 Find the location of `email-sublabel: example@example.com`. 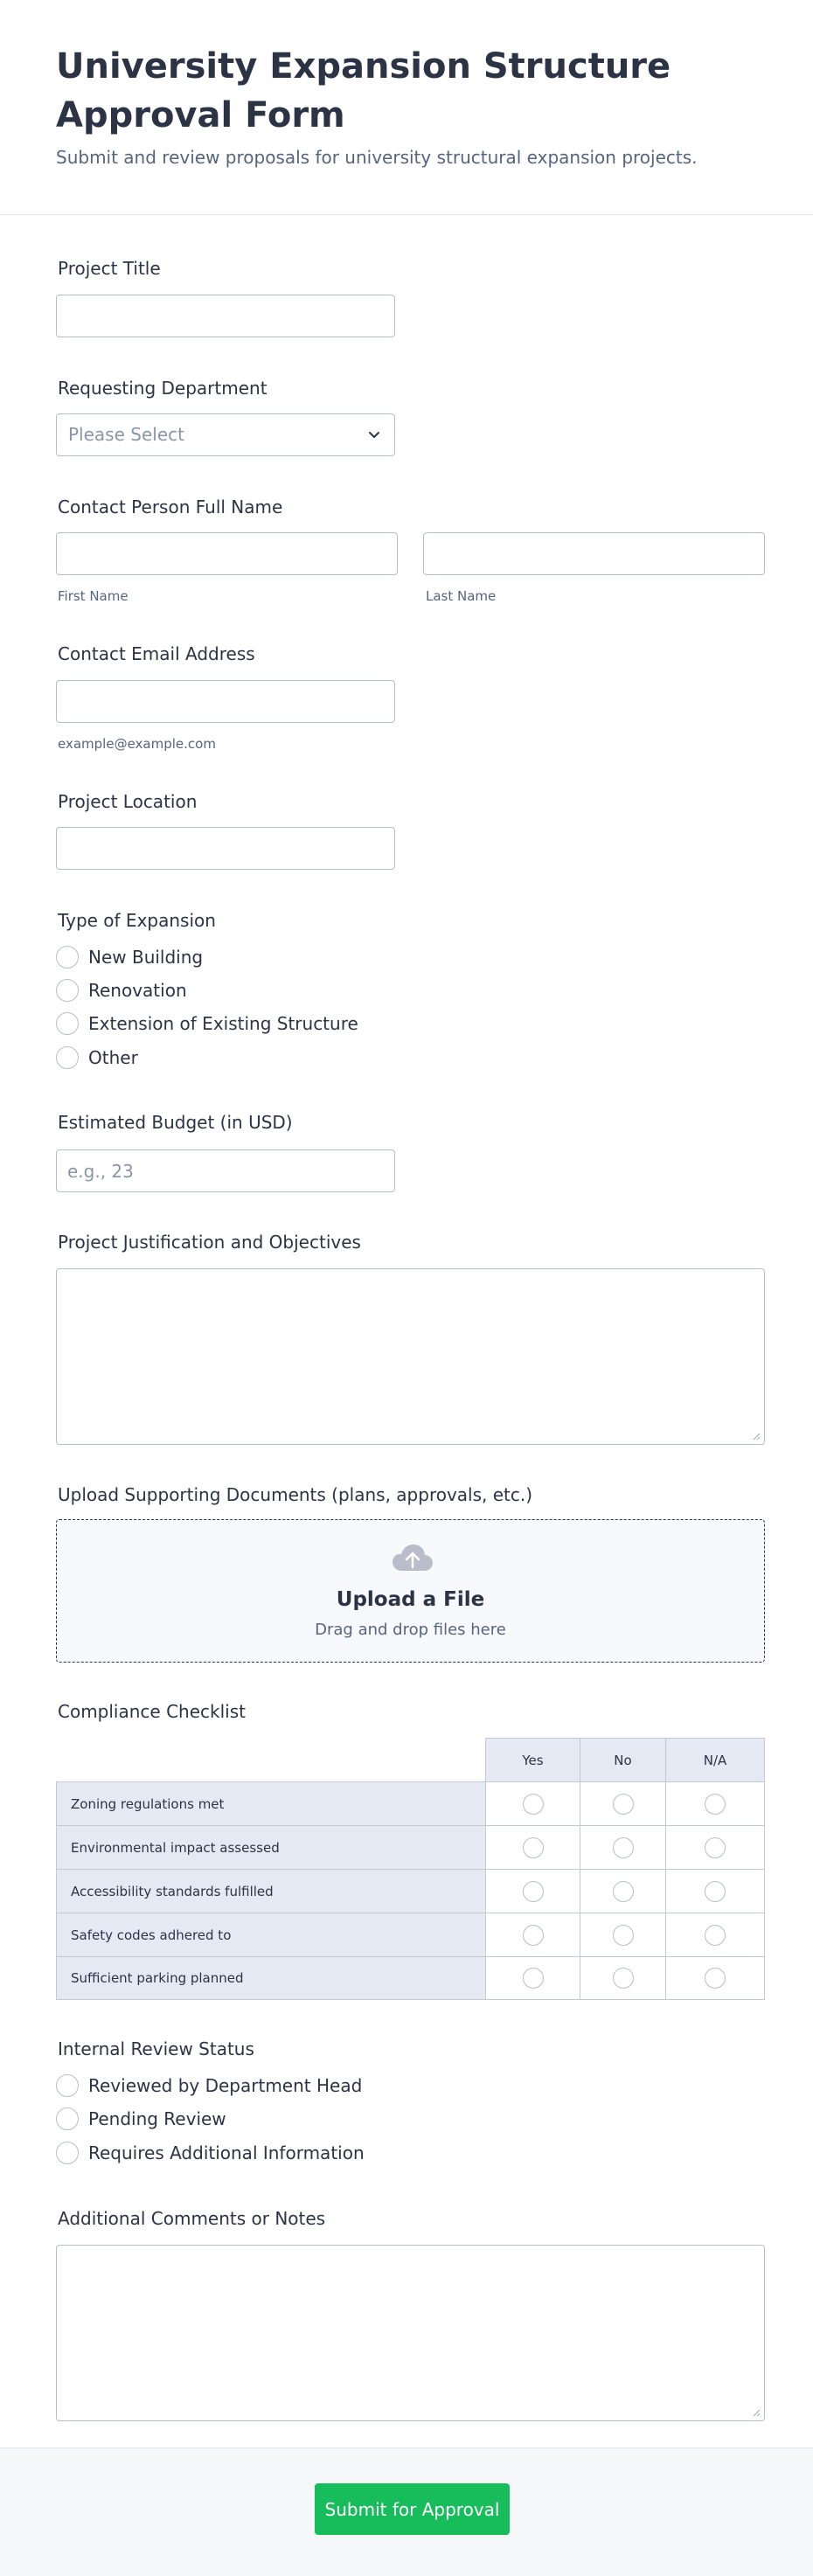

email-sublabel: example@example.com is located at coordinates (137, 744).